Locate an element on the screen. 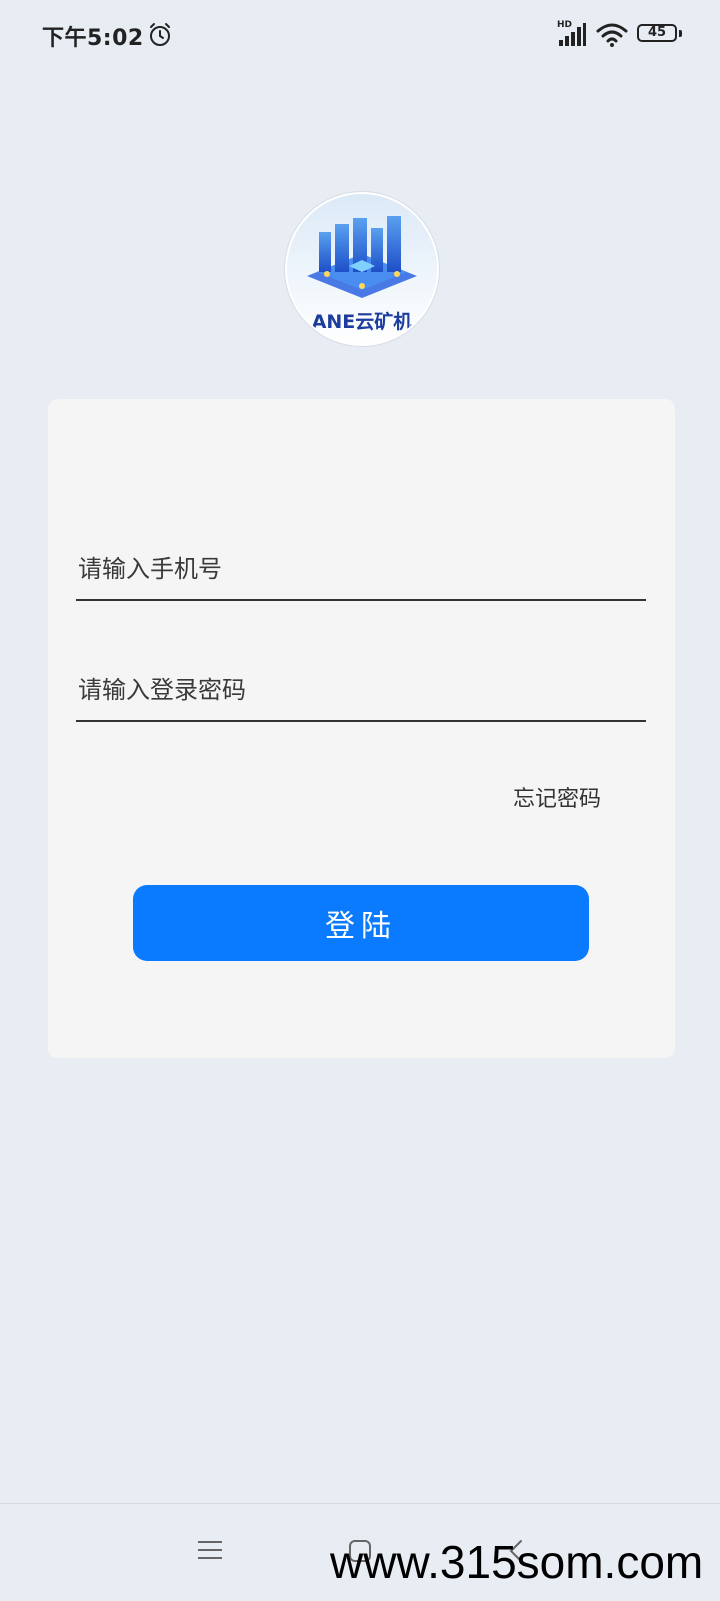  forgot-password-link: 忘记密码 is located at coordinates (557, 797).